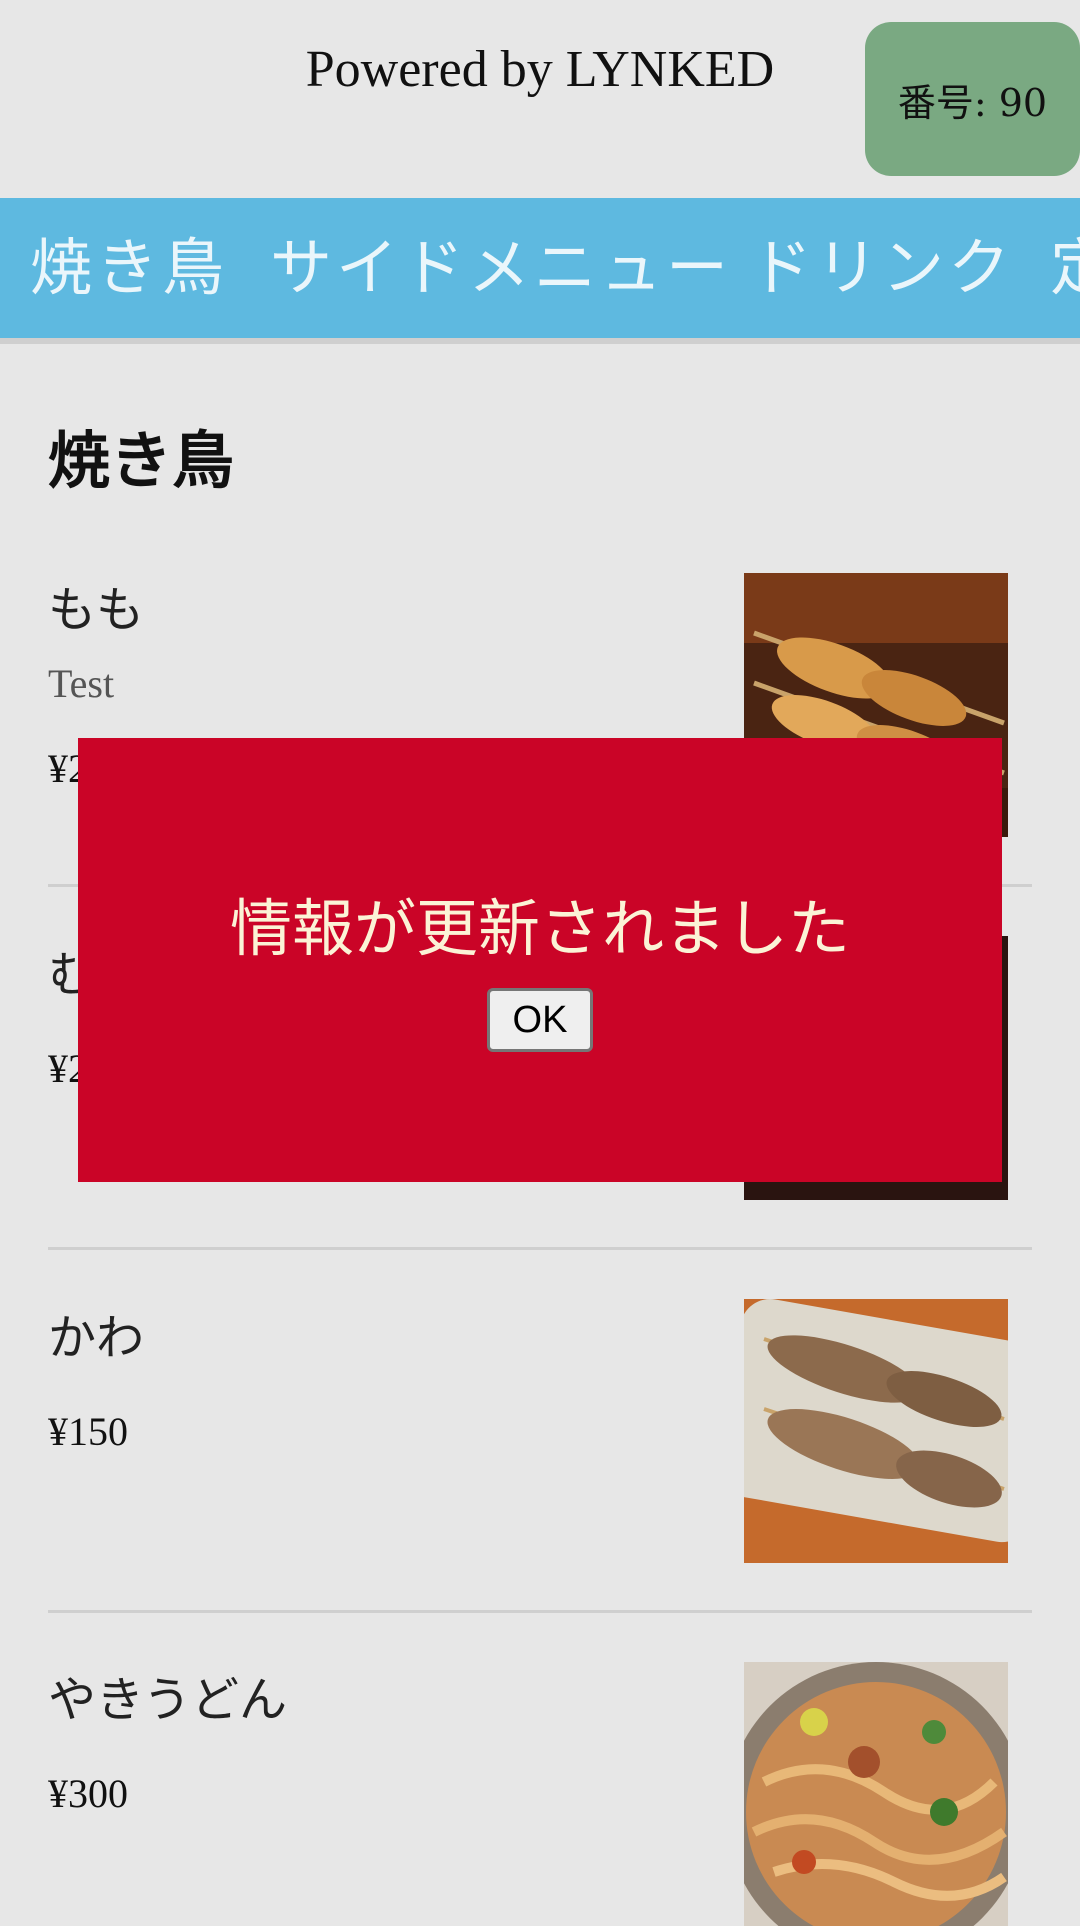 The height and width of the screenshot is (1926, 1080). I want to click on tab-set-menu: 定, so click(1065, 268).